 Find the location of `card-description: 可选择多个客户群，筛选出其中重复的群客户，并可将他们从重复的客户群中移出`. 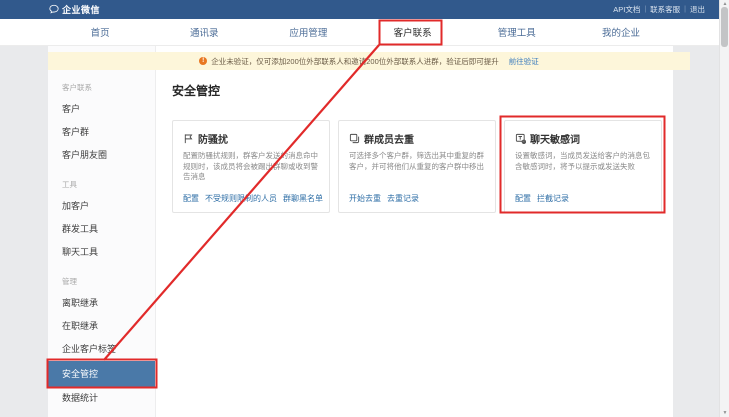

card-description: 可选择多个客户群，筛选出其中重复的群客户，并可将他们从重复的客户群中移出 is located at coordinates (416, 161).